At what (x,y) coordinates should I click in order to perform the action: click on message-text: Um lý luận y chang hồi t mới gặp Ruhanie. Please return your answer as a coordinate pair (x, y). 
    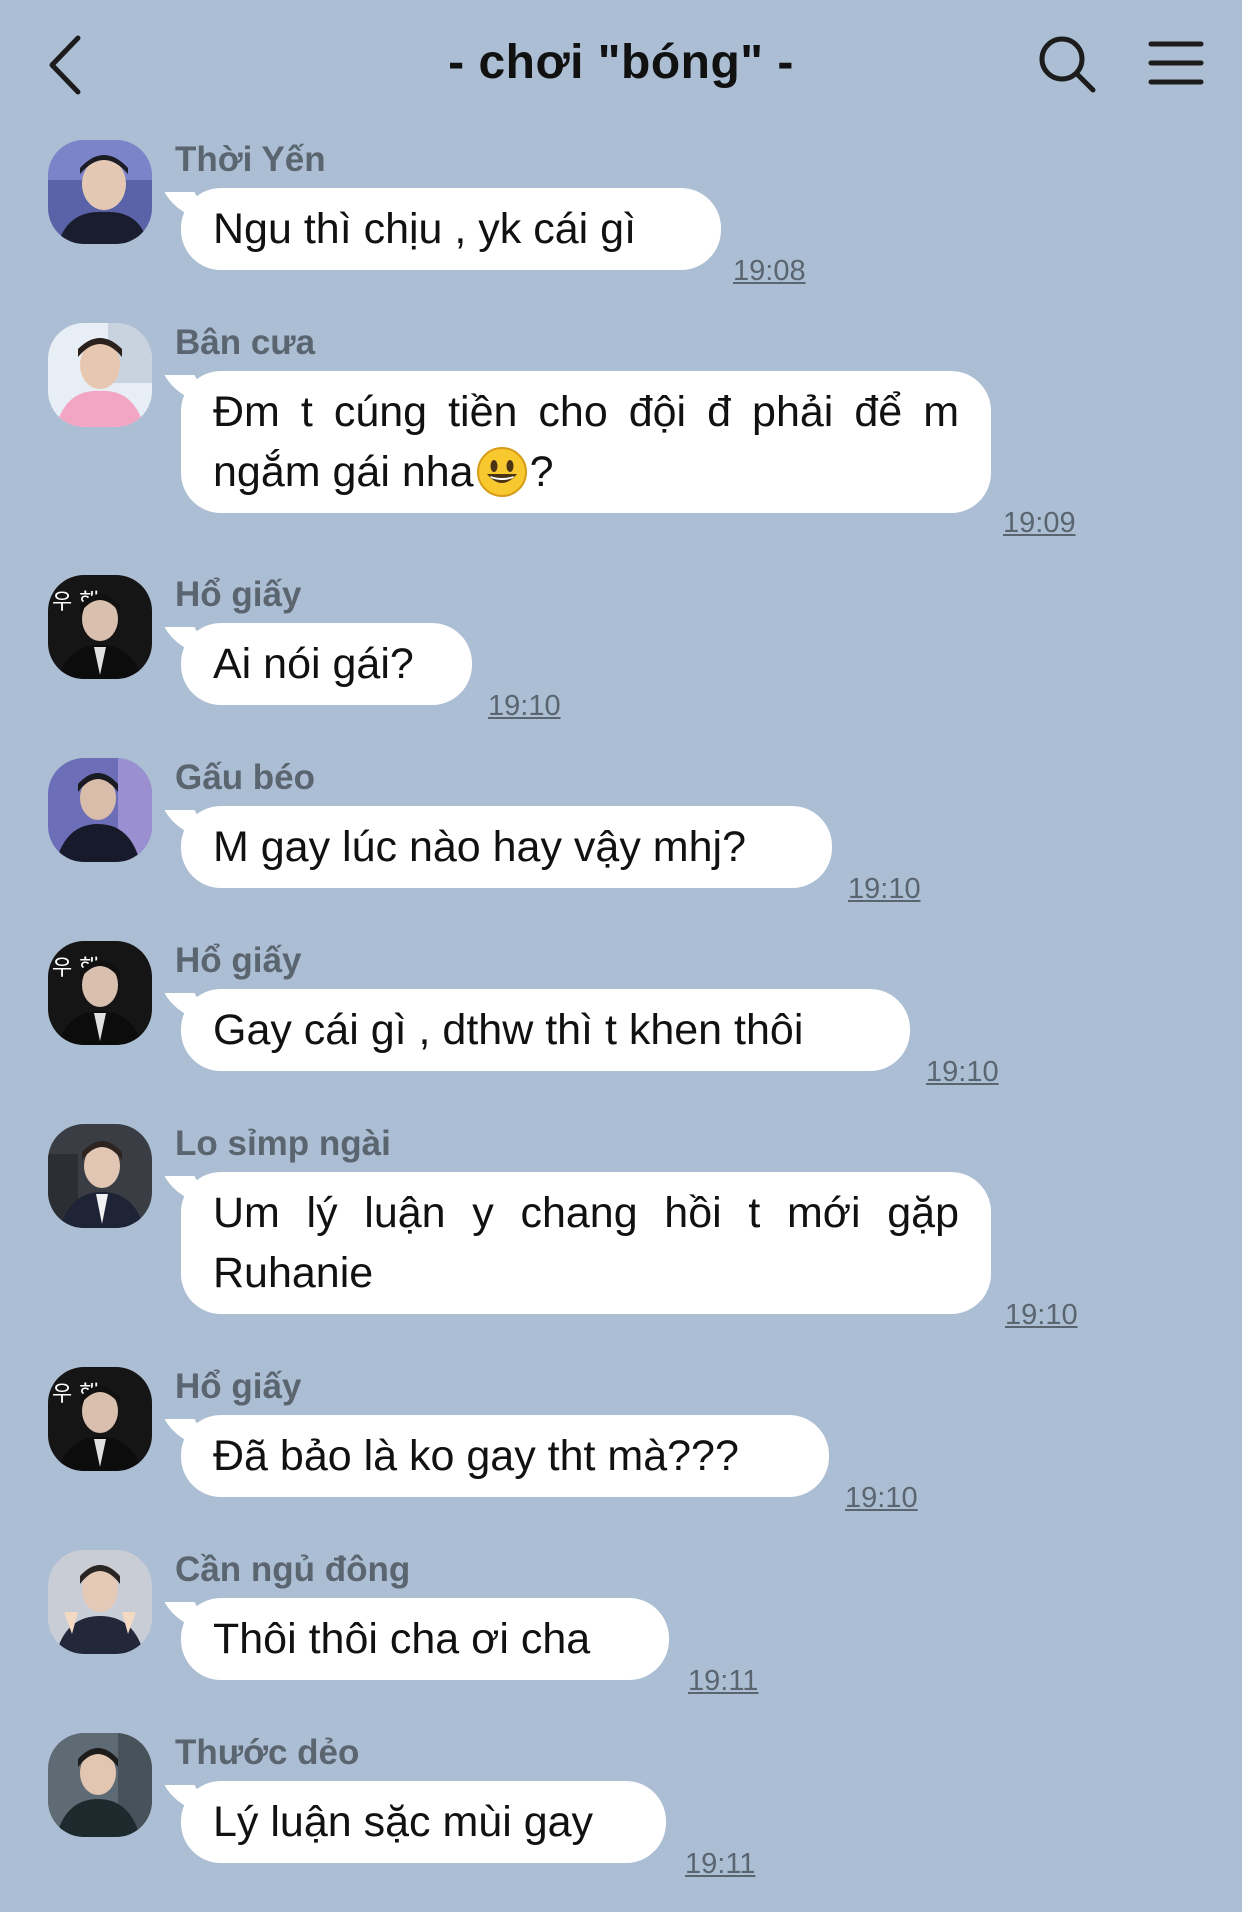
    Looking at the image, I should click on (586, 1243).